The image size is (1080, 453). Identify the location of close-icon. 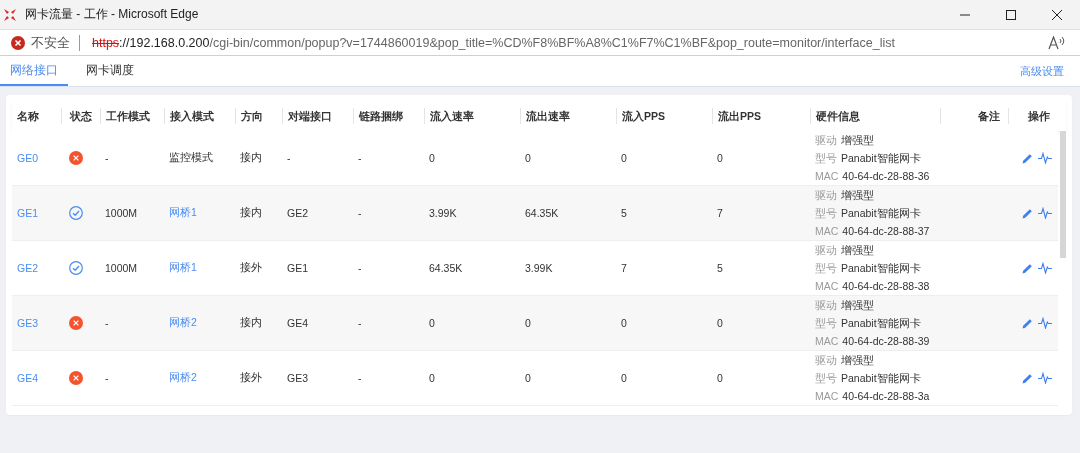
(1057, 14).